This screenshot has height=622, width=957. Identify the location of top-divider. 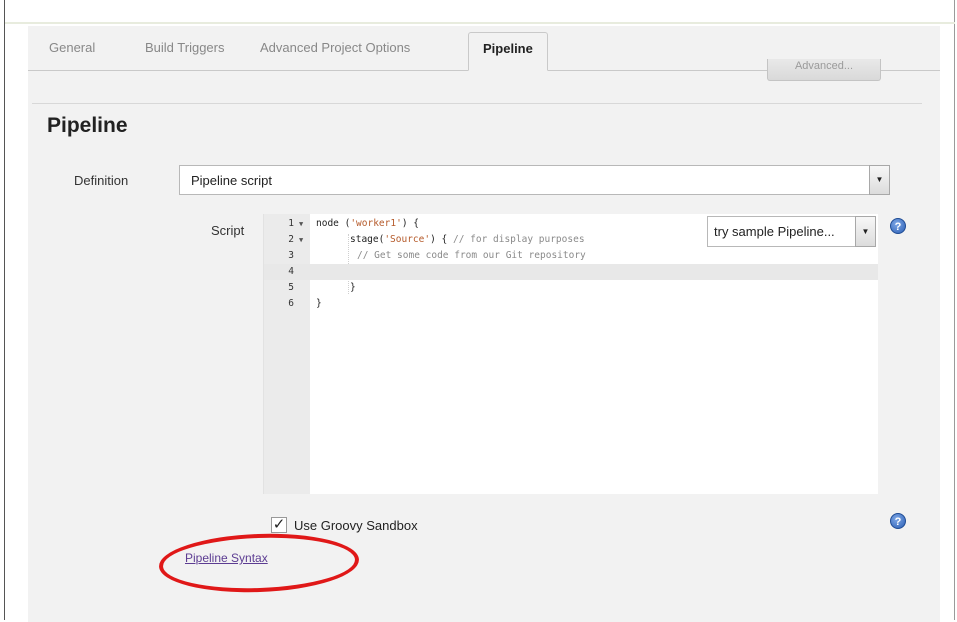
(480, 23).